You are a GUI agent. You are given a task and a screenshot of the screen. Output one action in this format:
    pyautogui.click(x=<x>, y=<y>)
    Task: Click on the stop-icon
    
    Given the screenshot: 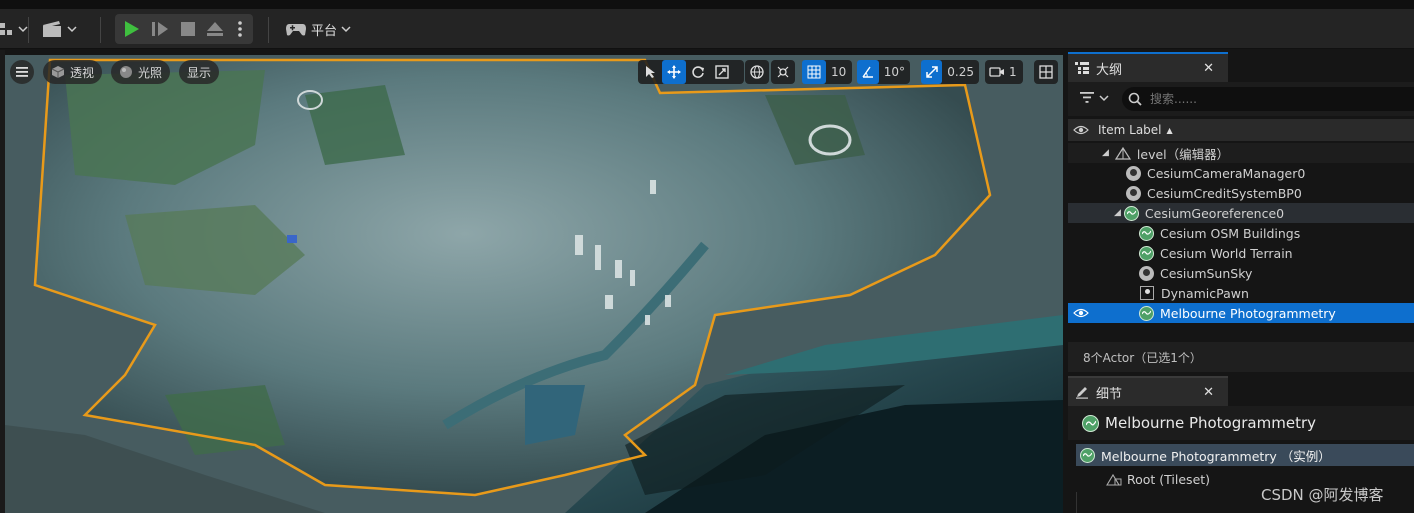 What is the action you would take?
    pyautogui.click(x=188, y=29)
    